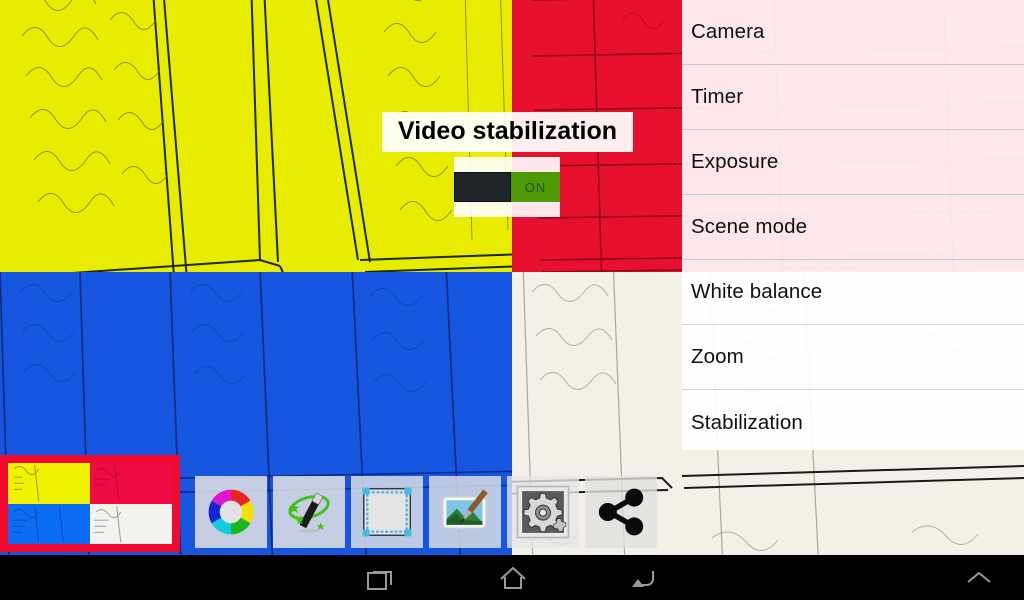 This screenshot has height=600, width=1024. I want to click on thumbnail-quadrant-bottom-left, so click(49, 523).